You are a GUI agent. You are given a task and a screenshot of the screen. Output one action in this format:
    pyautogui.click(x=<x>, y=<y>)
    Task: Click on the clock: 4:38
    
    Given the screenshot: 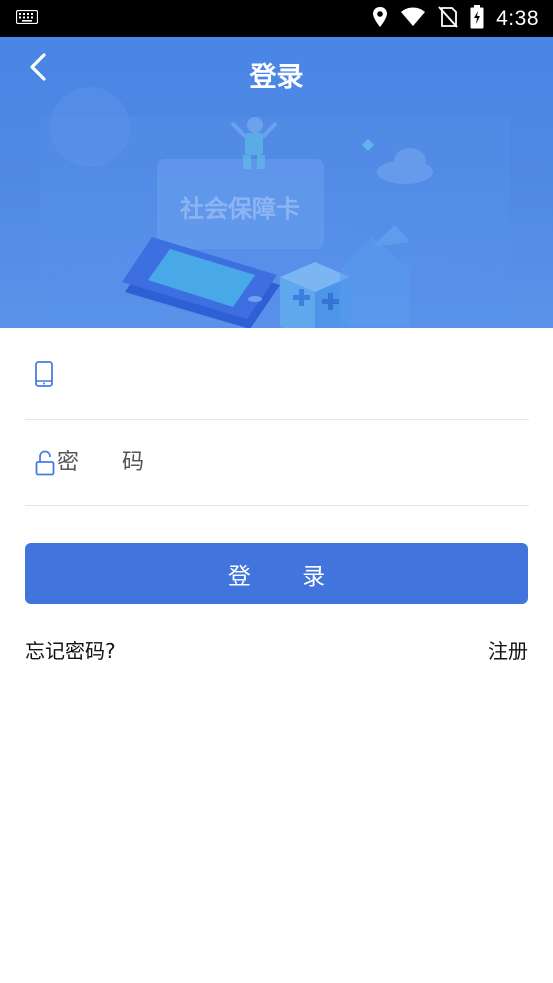 What is the action you would take?
    pyautogui.click(x=517, y=18)
    